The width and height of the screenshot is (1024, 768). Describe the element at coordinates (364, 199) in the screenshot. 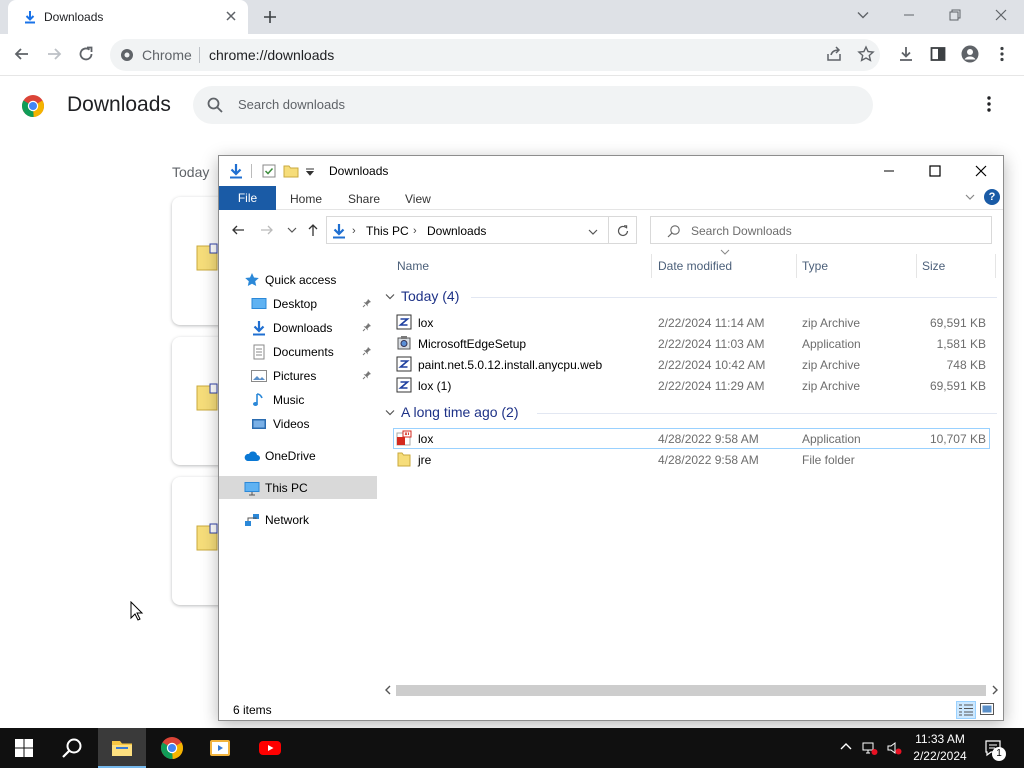

I see `ribbon-tab-share: Share` at that location.